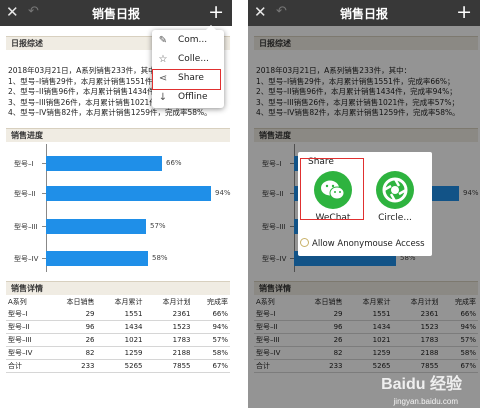 The width and height of the screenshot is (480, 408). What do you see at coordinates (72, 340) in the screenshot?
I see `table-cell: 26` at bounding box center [72, 340].